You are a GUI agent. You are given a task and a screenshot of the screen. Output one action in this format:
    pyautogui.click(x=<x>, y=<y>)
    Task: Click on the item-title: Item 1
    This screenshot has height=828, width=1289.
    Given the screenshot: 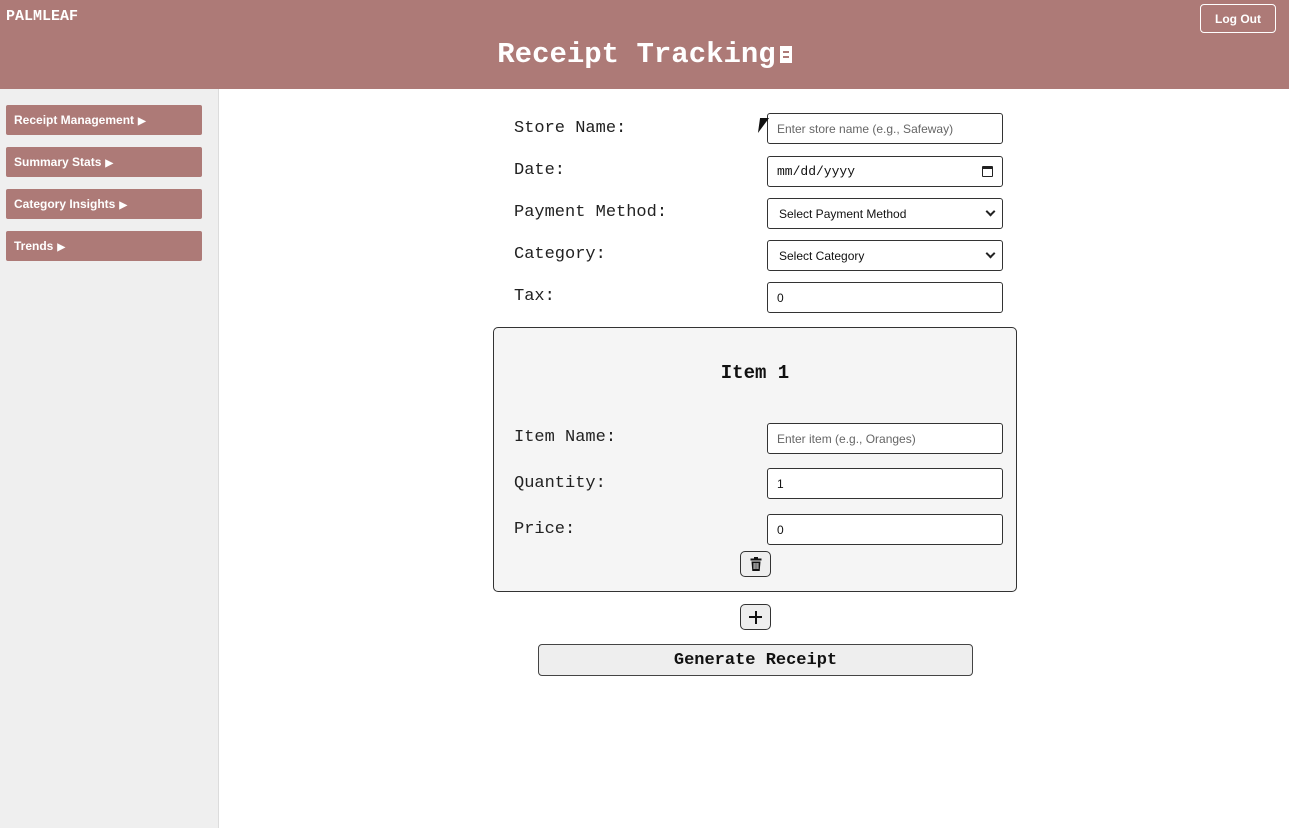 What is the action you would take?
    pyautogui.click(x=755, y=373)
    